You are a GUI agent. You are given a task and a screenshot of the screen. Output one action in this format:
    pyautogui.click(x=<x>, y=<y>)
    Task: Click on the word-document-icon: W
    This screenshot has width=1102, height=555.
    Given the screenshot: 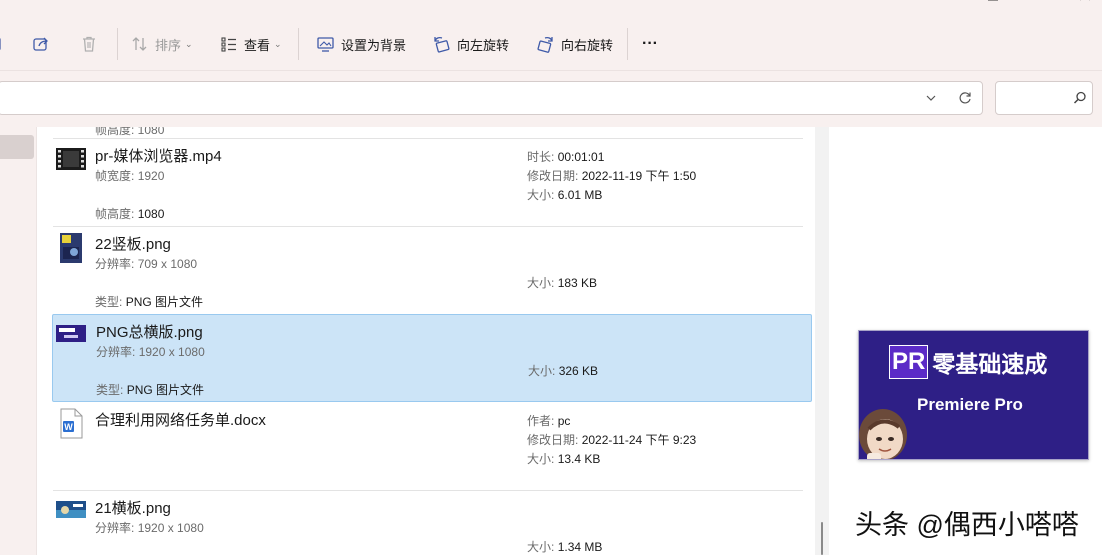 What is the action you would take?
    pyautogui.click(x=71, y=423)
    